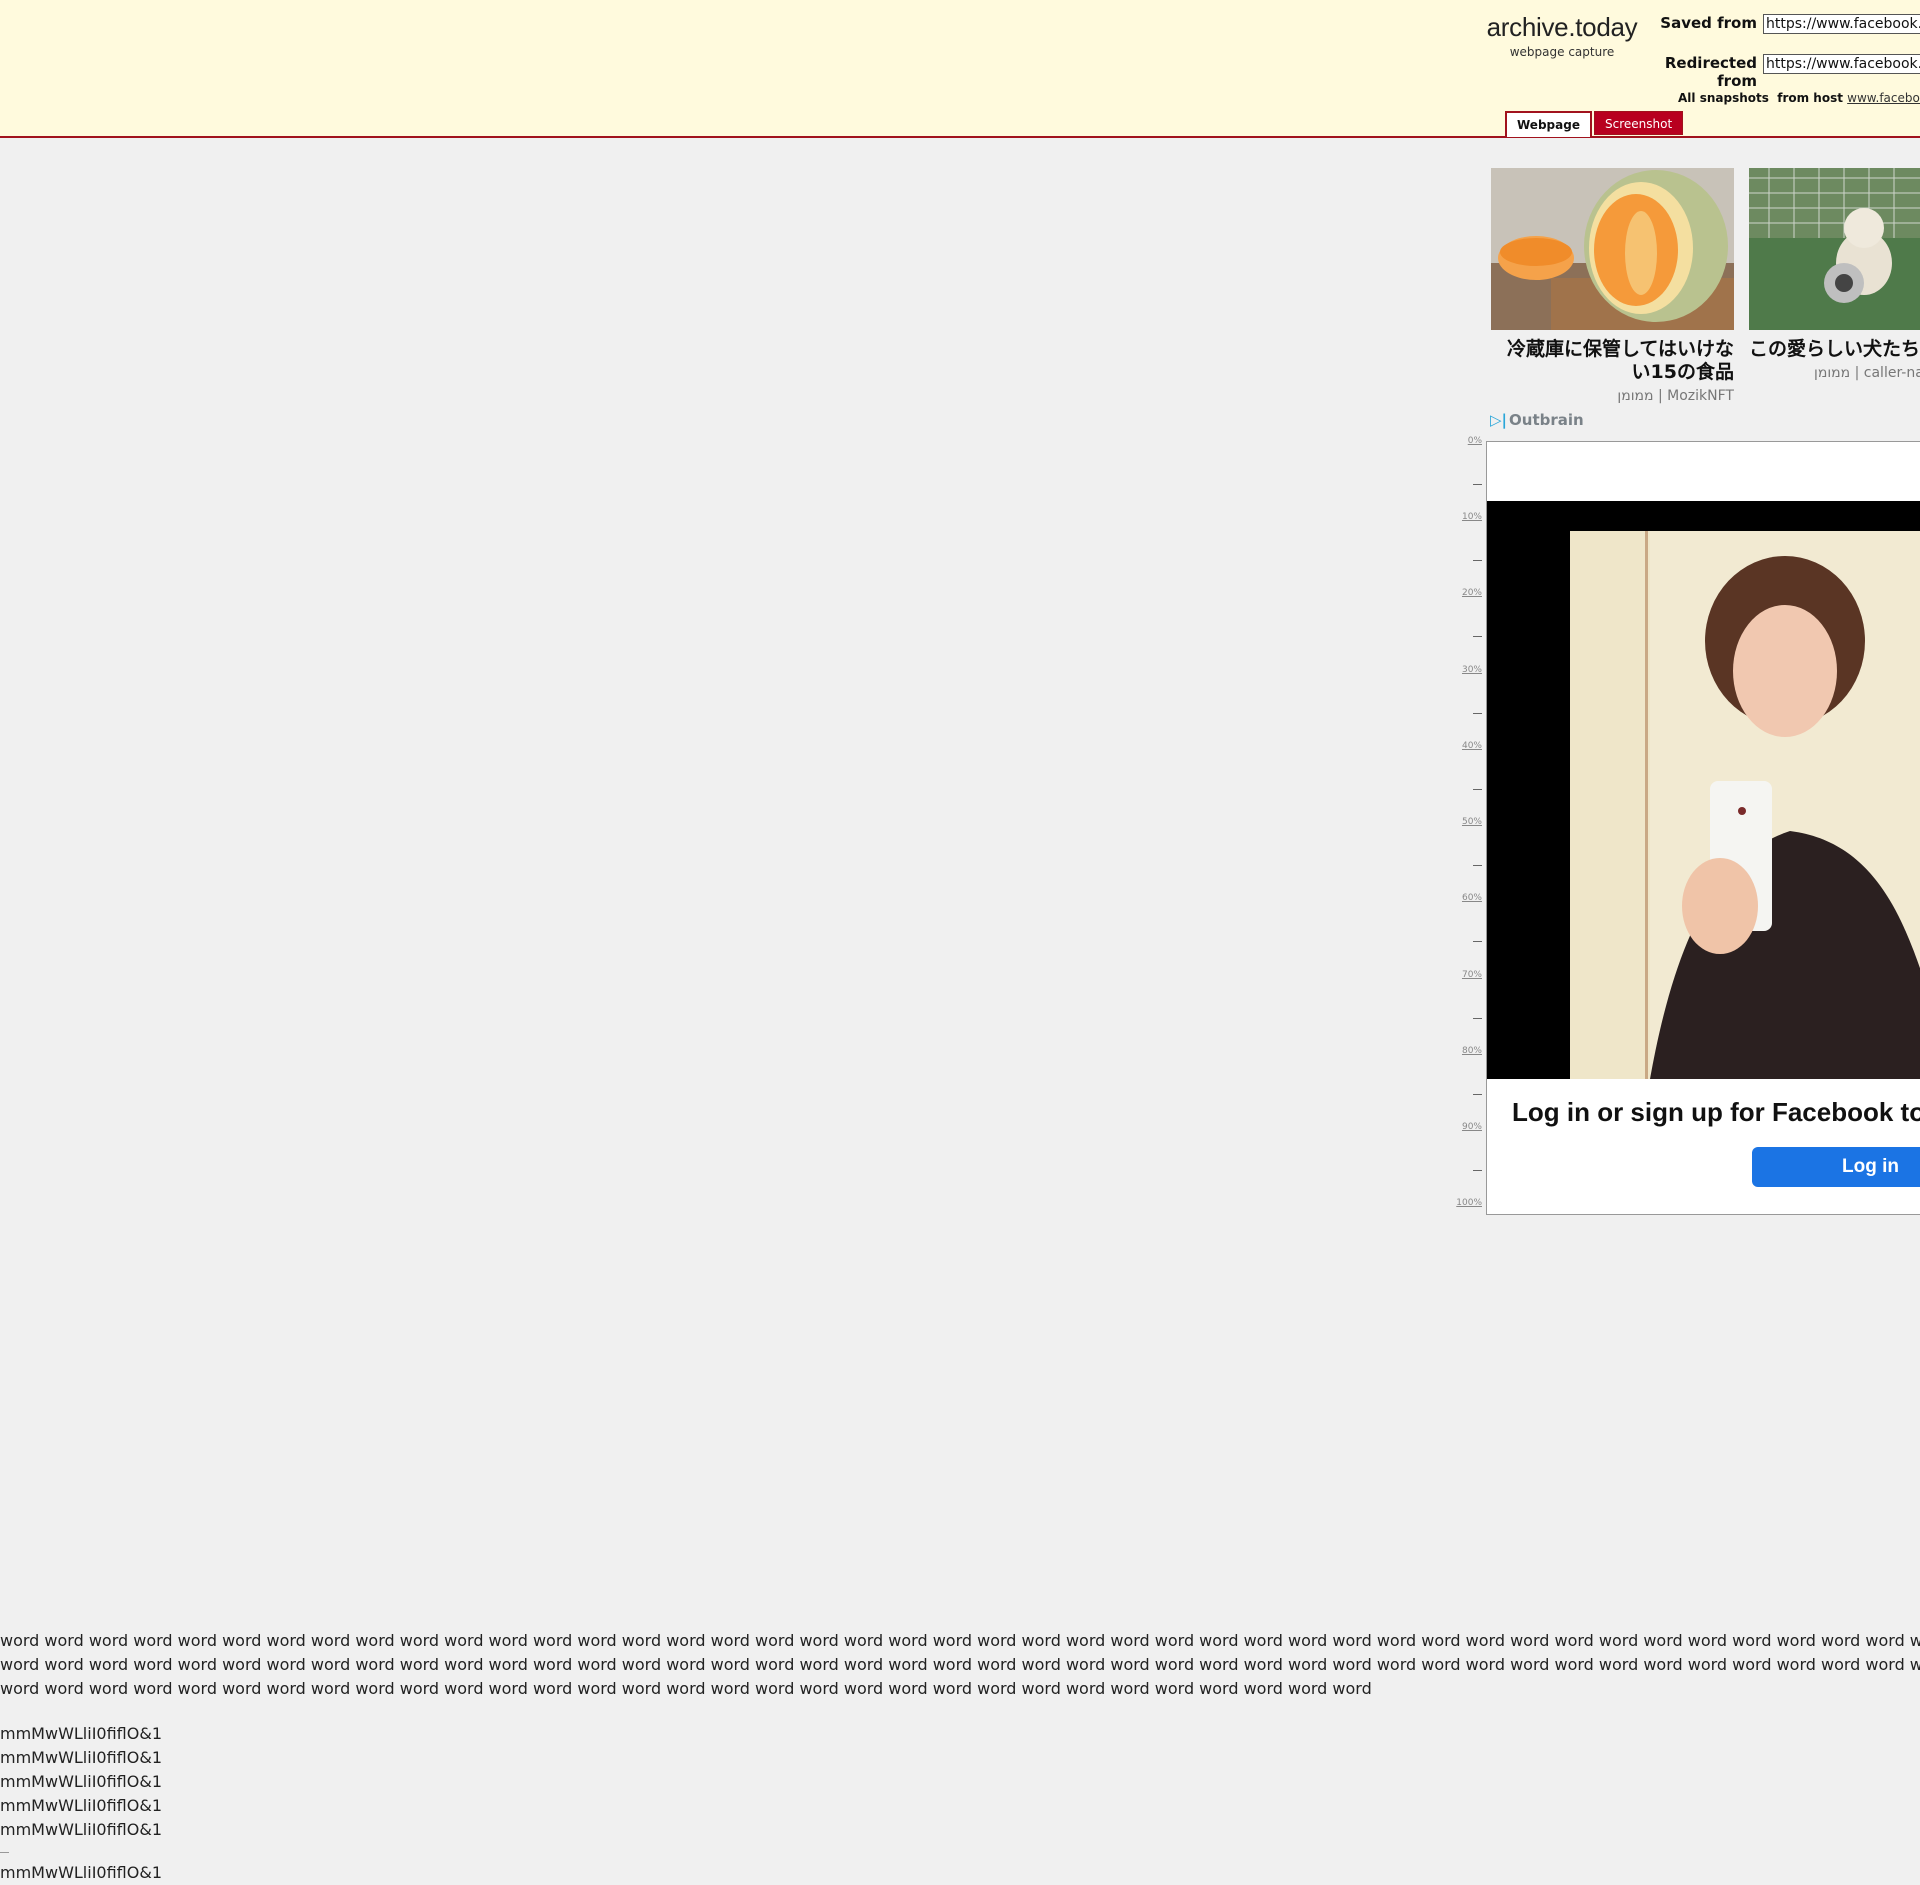  I want to click on outbrain-logo-text: Outbrain, so click(1546, 420).